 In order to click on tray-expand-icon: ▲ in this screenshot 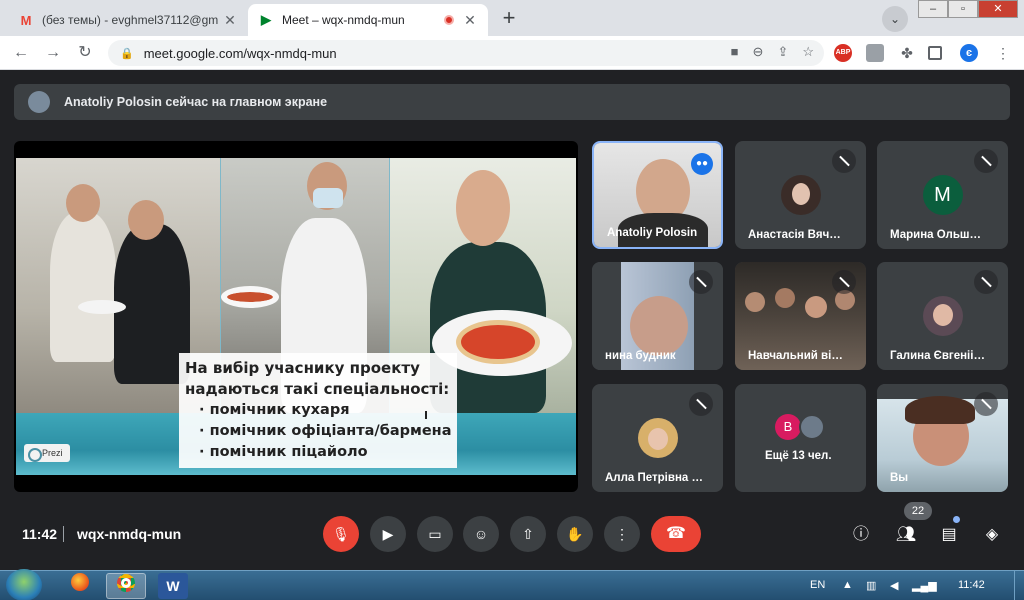, I will do `click(847, 585)`.